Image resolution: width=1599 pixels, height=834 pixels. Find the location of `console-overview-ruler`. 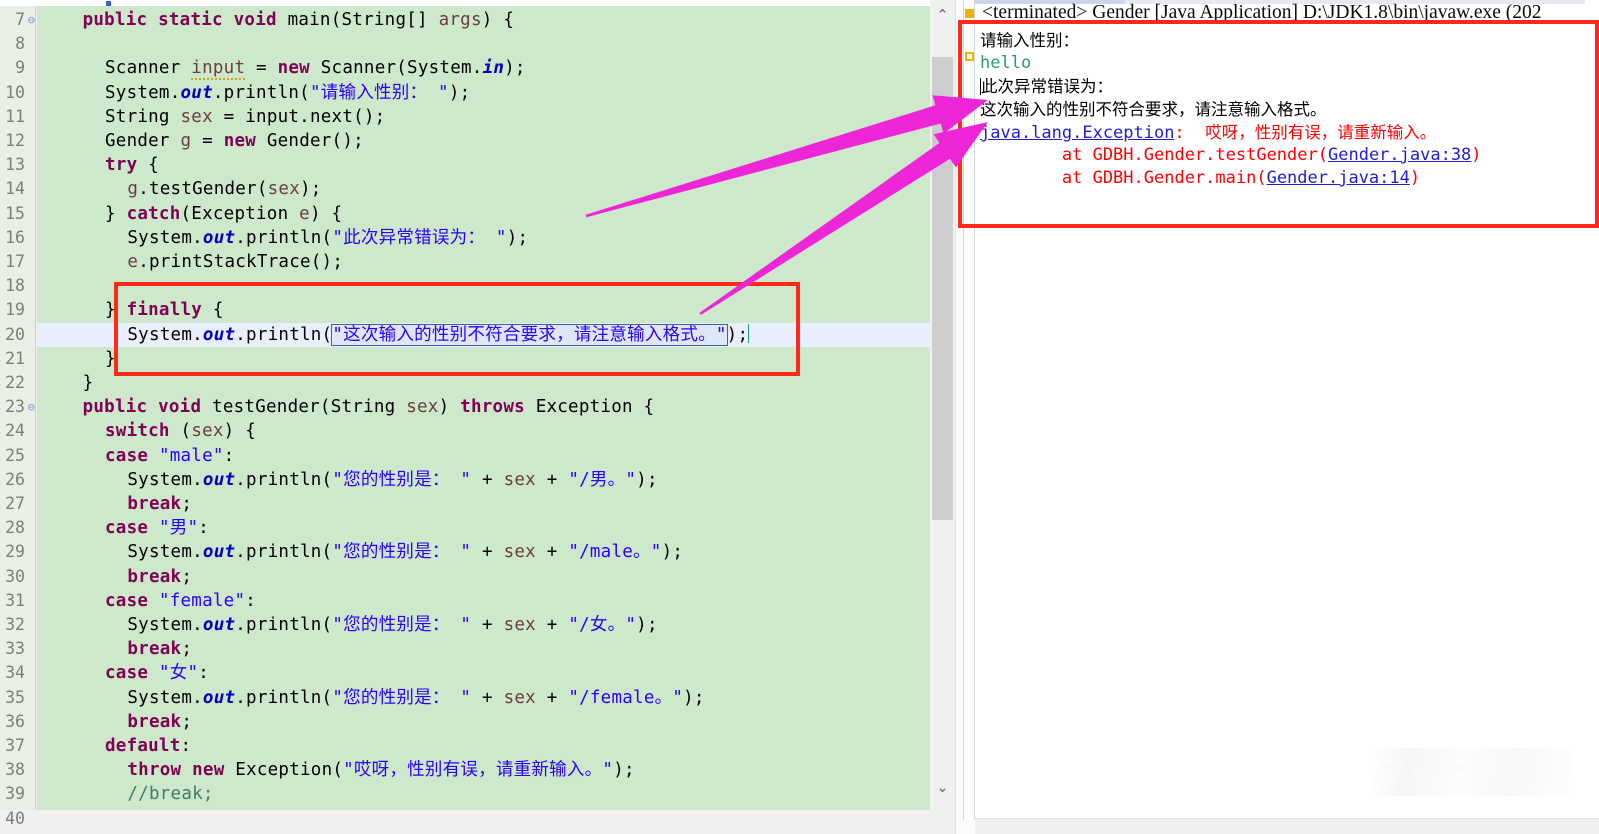

console-overview-ruler is located at coordinates (969, 410).